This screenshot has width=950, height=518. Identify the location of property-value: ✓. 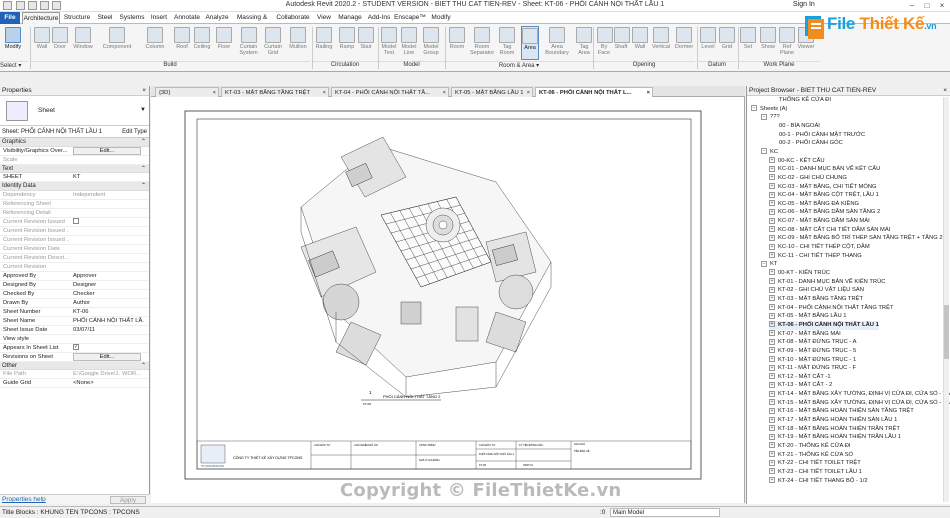
(108, 347).